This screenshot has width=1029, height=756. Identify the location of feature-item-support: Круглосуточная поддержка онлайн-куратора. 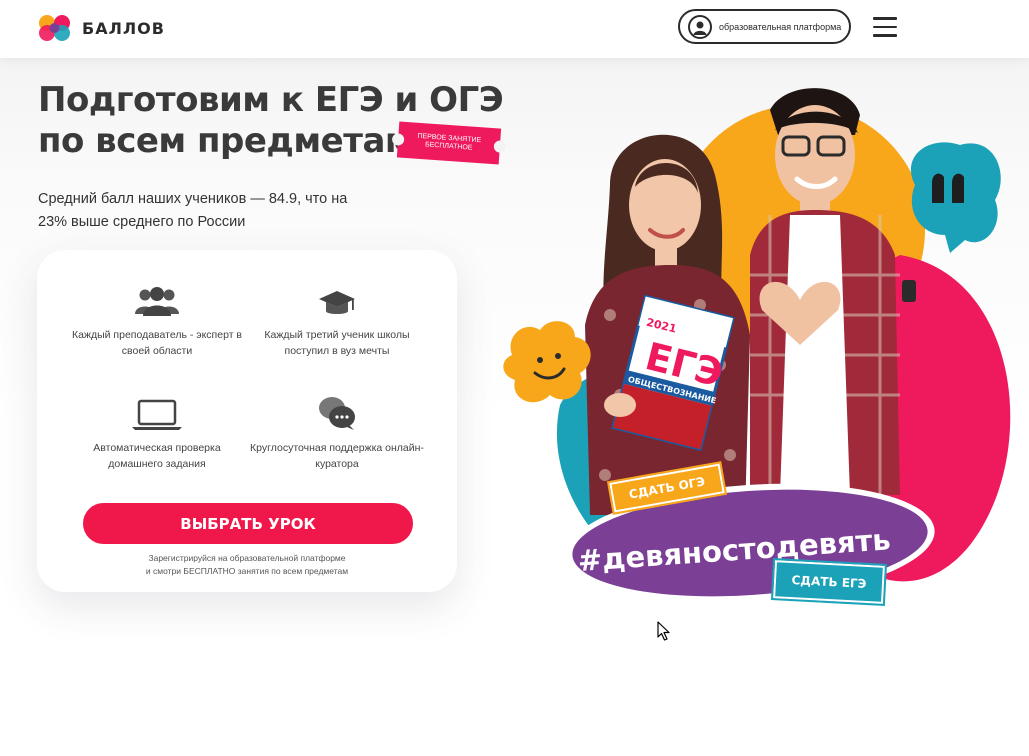
(337, 433).